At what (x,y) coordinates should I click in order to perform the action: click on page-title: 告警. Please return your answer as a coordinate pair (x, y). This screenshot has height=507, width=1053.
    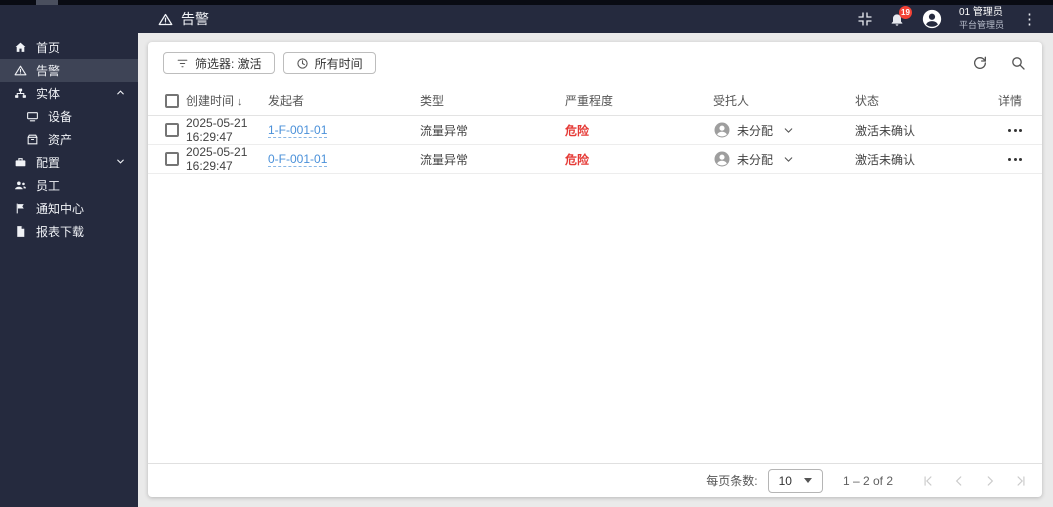
    Looking at the image, I should click on (195, 19).